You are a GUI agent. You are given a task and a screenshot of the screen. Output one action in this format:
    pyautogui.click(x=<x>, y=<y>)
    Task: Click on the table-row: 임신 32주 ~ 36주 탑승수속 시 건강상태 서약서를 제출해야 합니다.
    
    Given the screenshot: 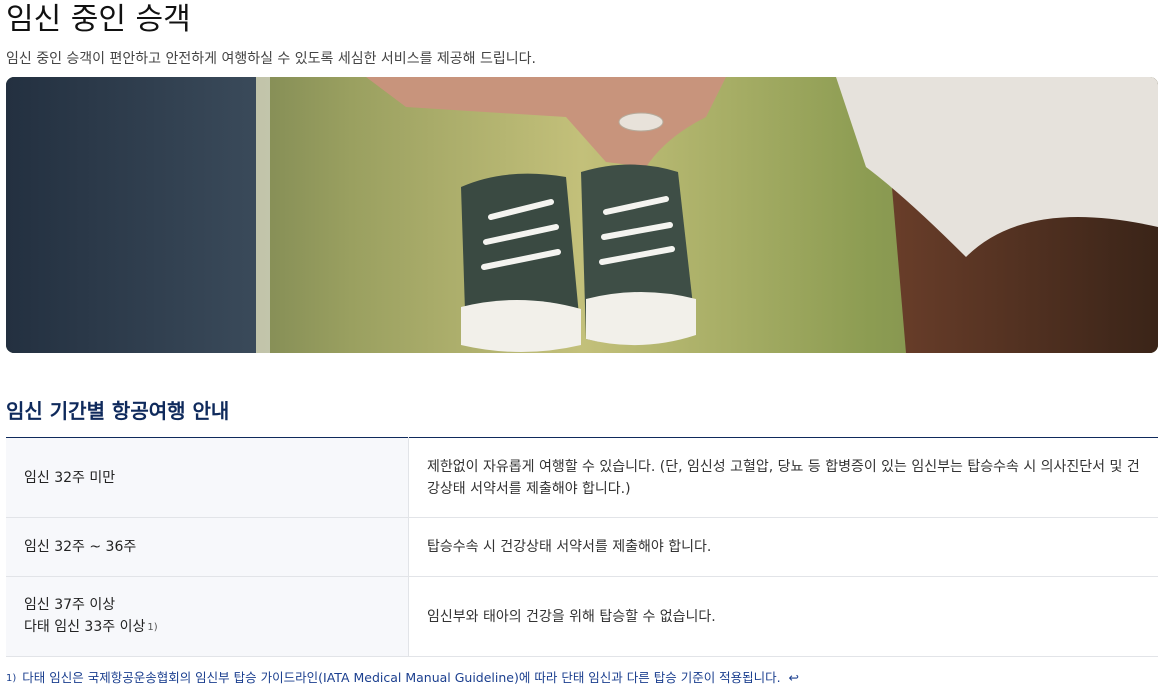 What is the action you would take?
    pyautogui.click(x=582, y=547)
    